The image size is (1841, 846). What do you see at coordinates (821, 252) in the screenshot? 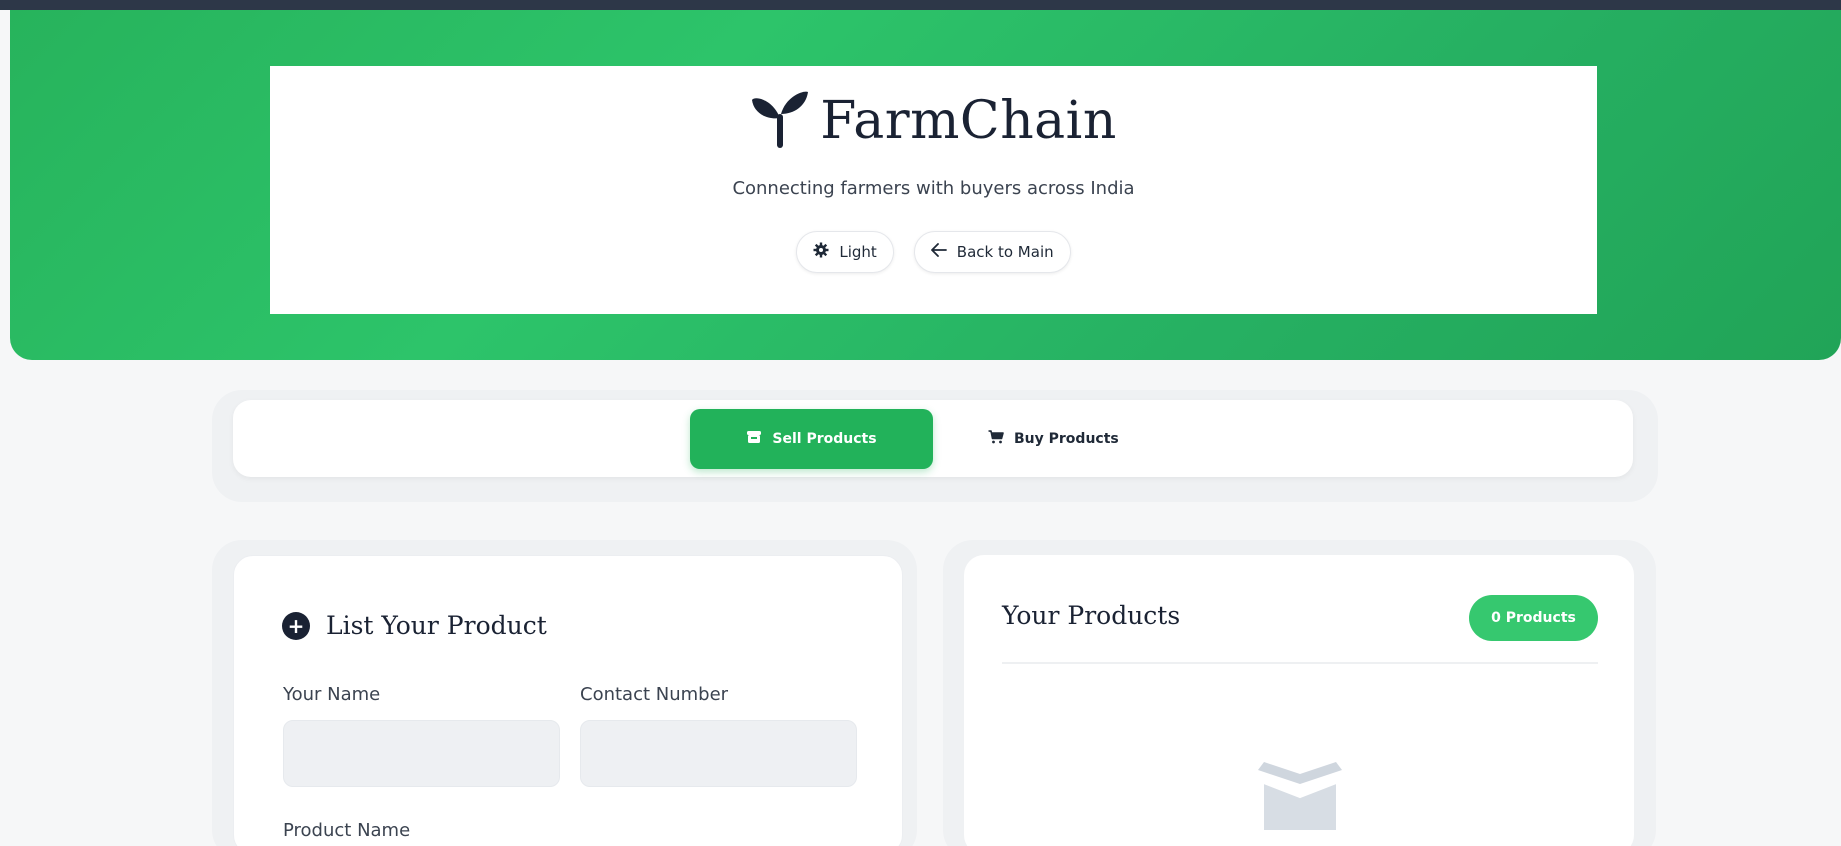
I see `gear-icon` at bounding box center [821, 252].